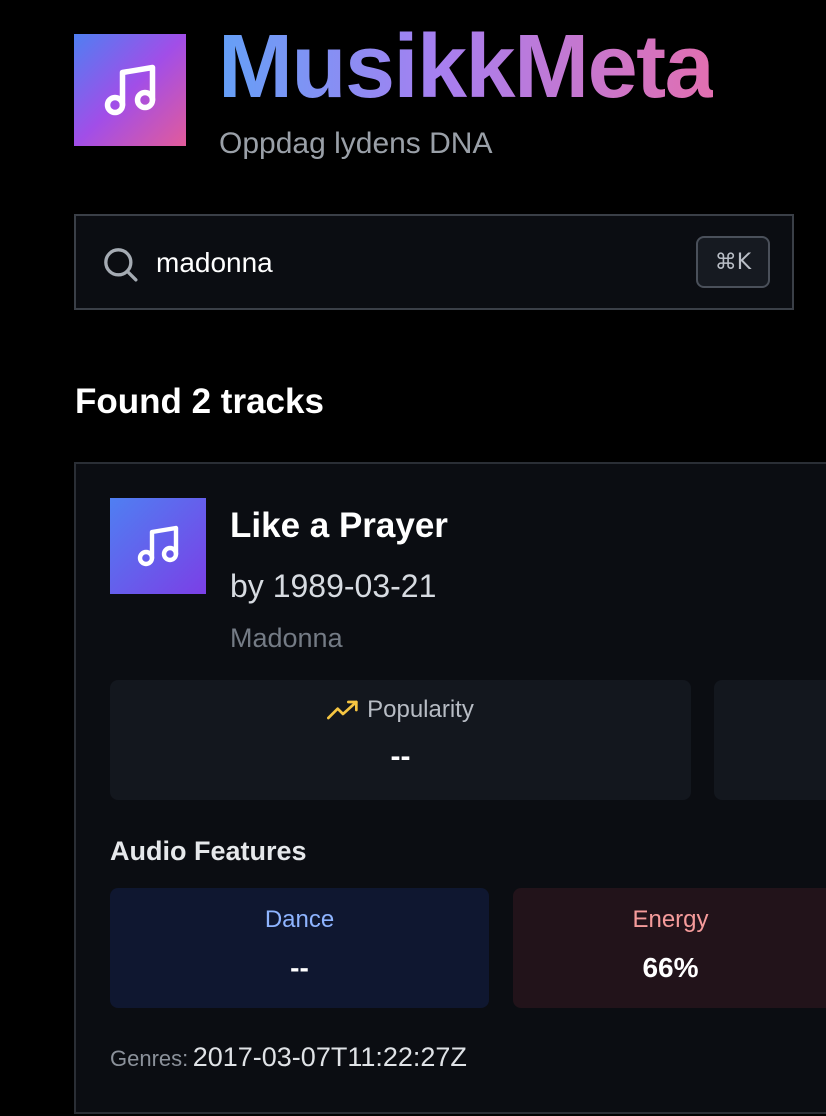  I want to click on track-artist: Madonna, so click(286, 638).